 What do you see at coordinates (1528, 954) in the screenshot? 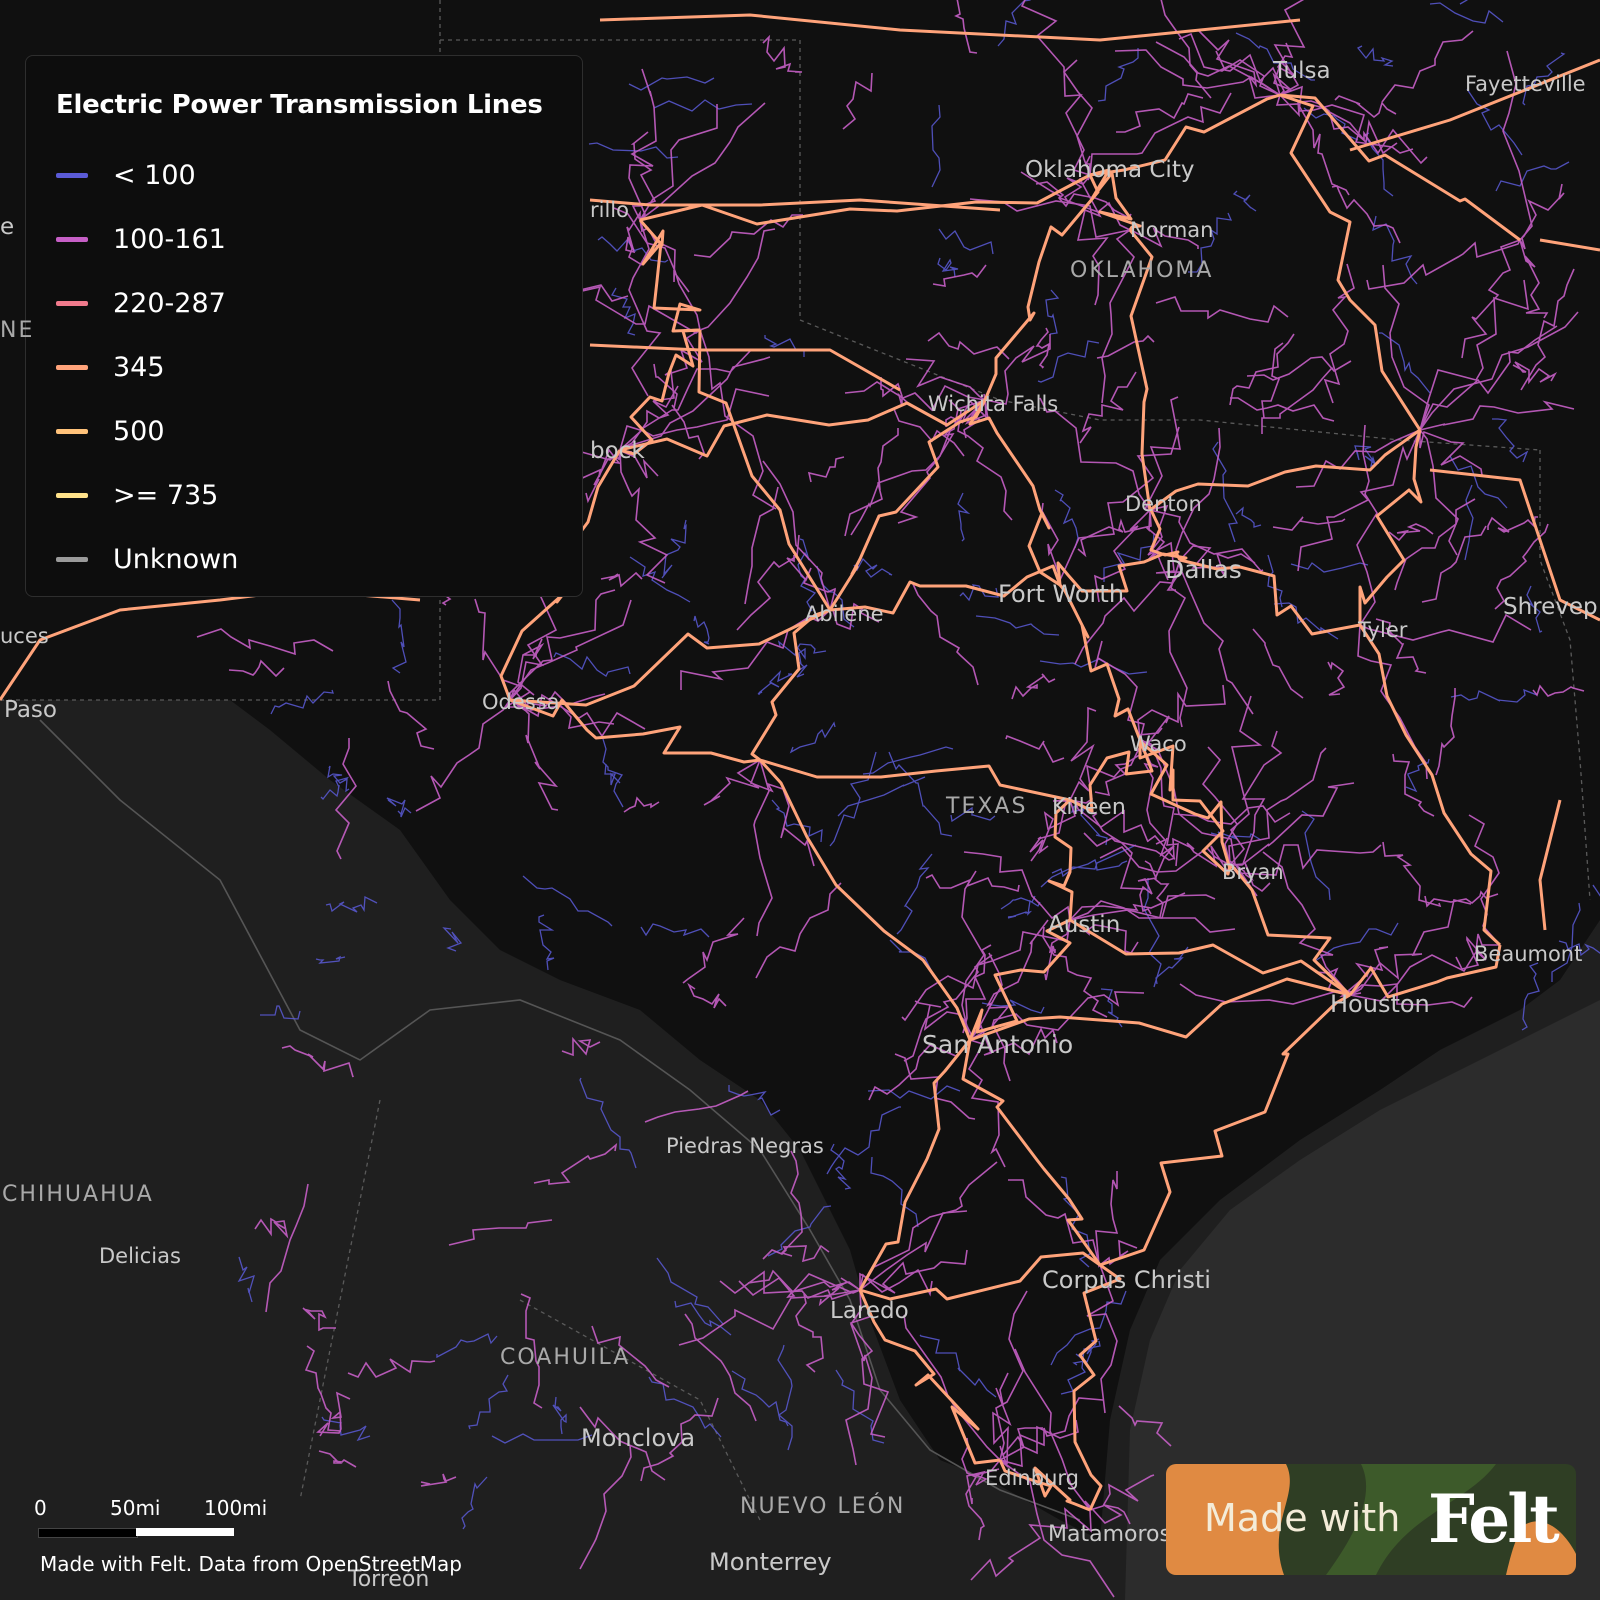
I see `label-beaumont: Beaumont` at bounding box center [1528, 954].